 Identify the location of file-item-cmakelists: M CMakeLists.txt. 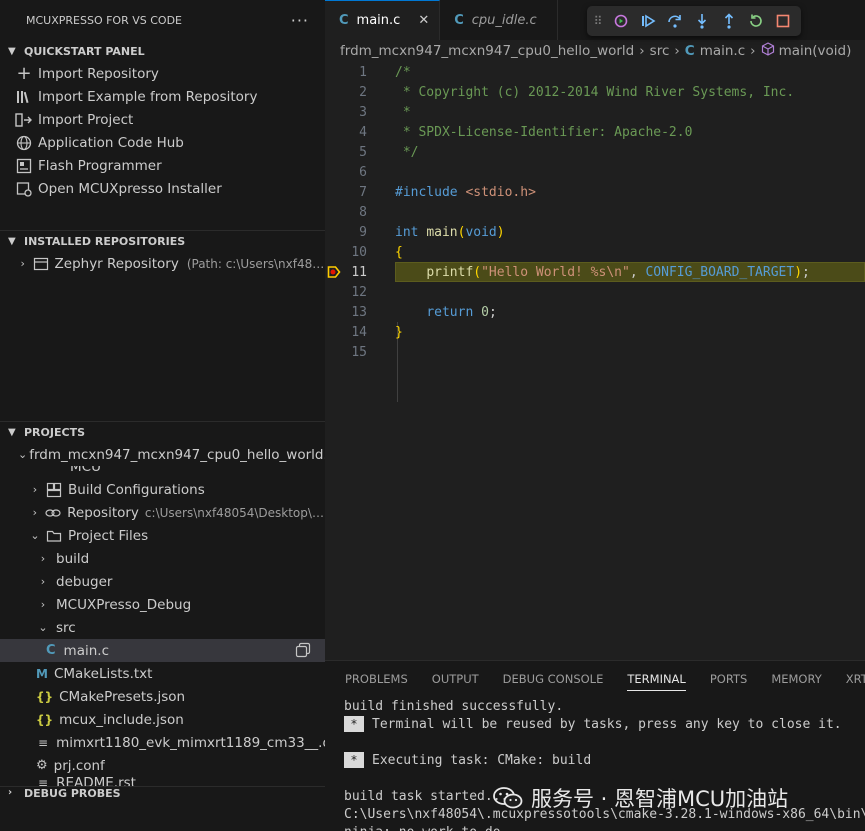
(162, 673).